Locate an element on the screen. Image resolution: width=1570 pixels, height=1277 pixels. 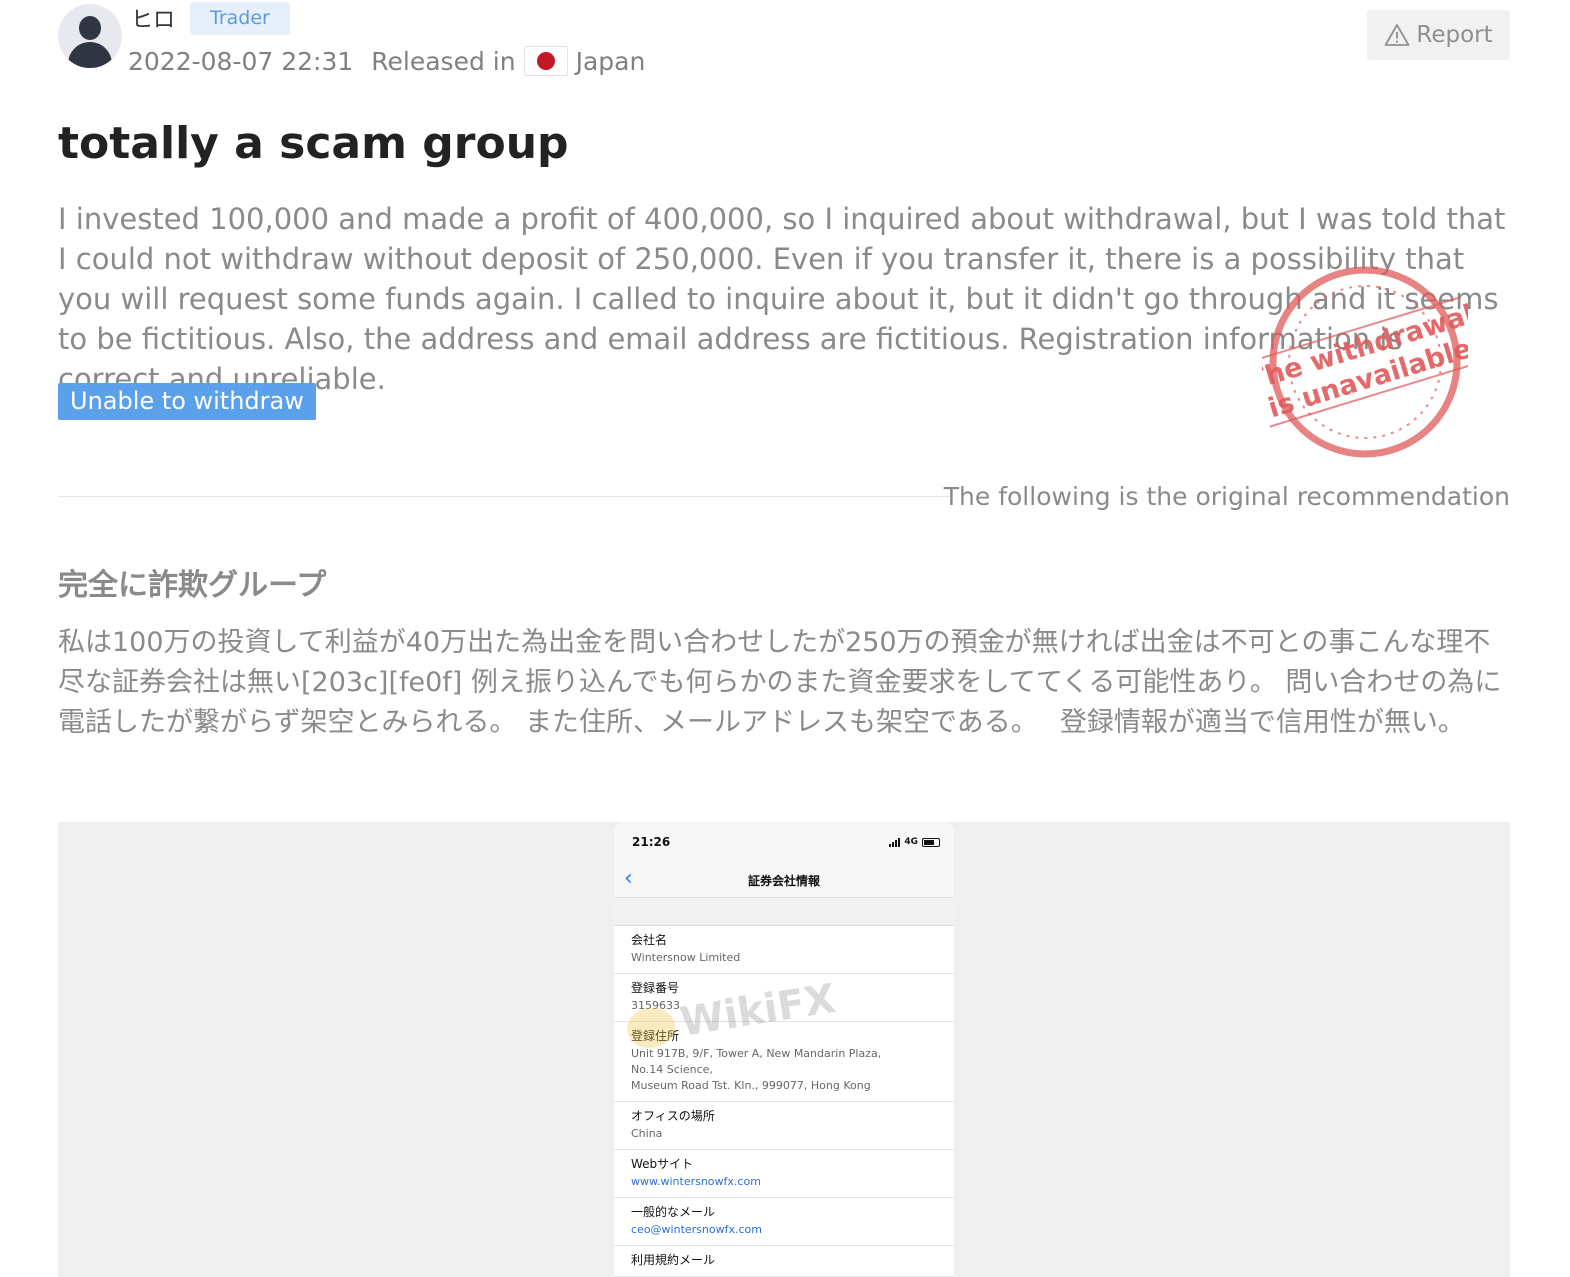
phone-nav-bar: ‹ 証券会社情報 is located at coordinates (784, 880).